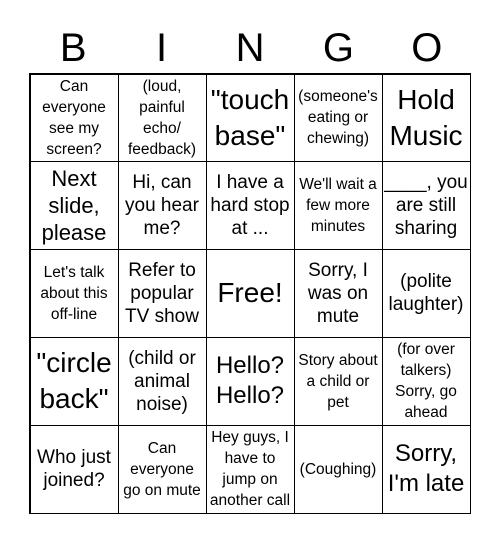 The height and width of the screenshot is (544, 500). Describe the element at coordinates (162, 381) in the screenshot. I see `bingo-cell: (child or animal noise)` at that location.